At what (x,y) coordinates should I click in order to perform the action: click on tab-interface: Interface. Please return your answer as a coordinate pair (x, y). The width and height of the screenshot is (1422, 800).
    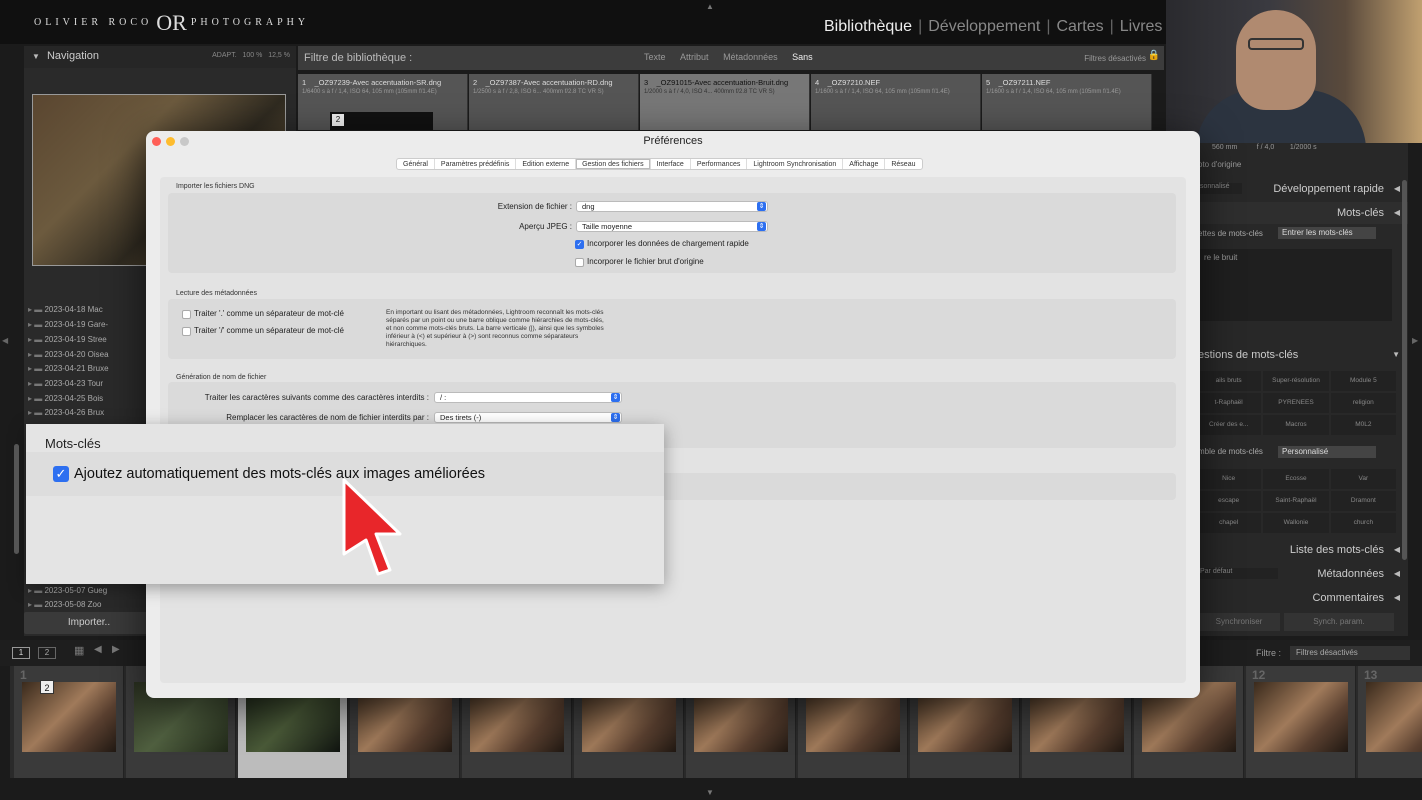
    Looking at the image, I should click on (671, 164).